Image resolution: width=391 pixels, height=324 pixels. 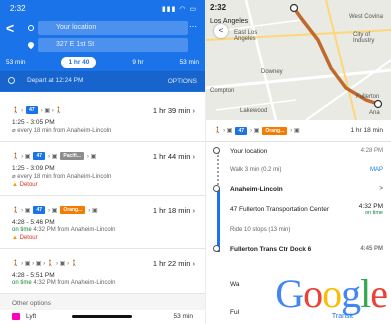 I want to click on depart-wrap: Depart at 12:24 PM, so click(x=45, y=81).